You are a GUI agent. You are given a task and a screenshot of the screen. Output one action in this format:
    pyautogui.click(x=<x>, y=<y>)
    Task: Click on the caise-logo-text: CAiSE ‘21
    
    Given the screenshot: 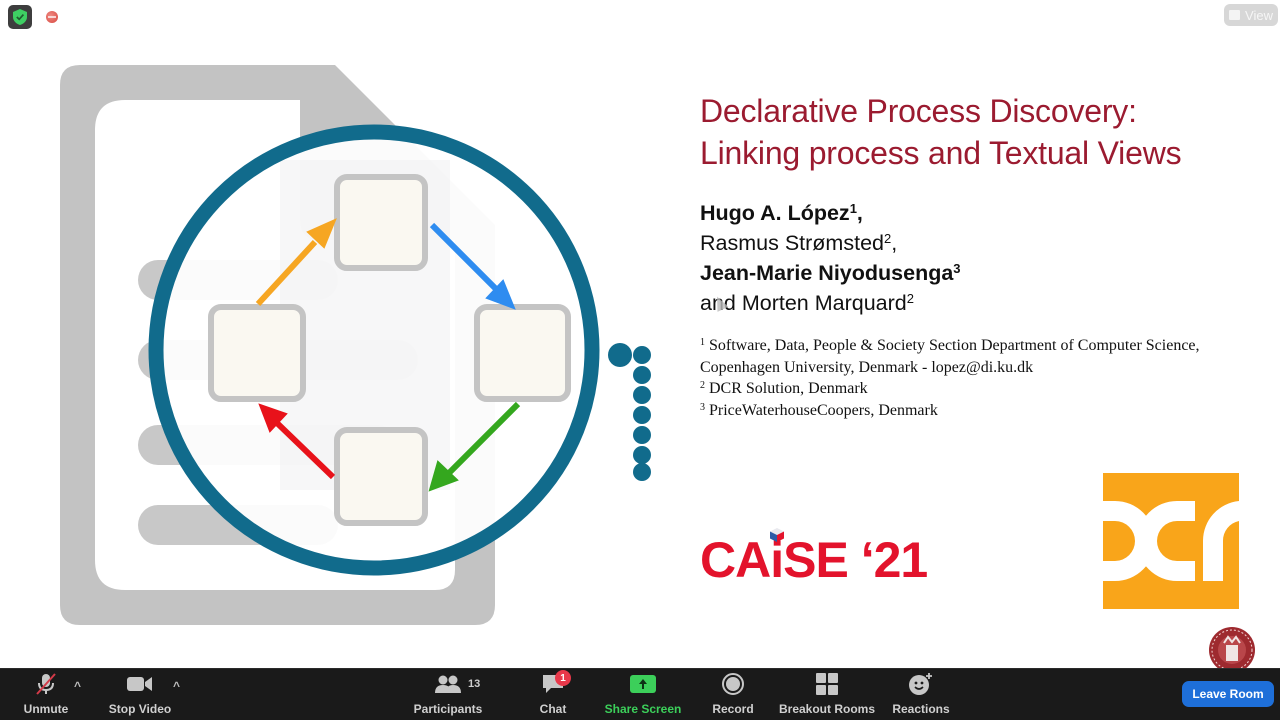 What is the action you would take?
    pyautogui.click(x=814, y=560)
    